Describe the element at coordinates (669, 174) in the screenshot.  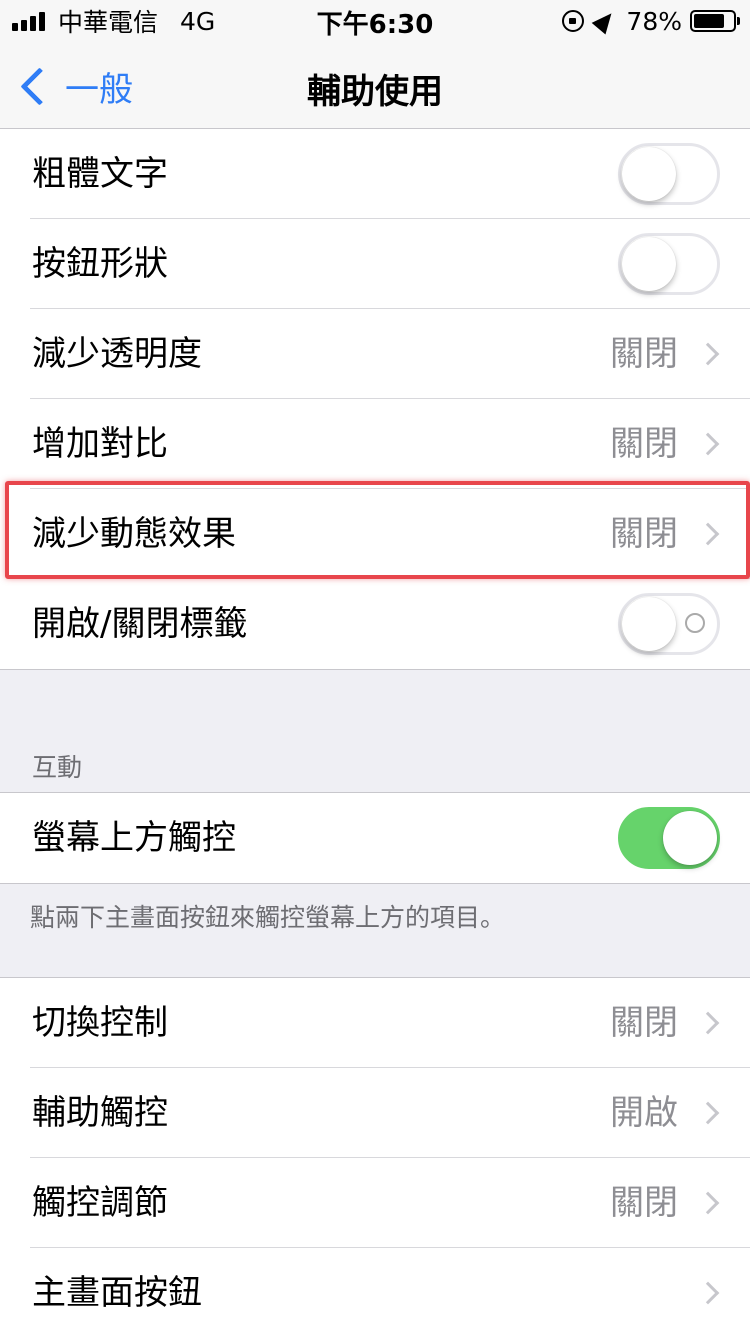
I see `bold-text-toggle` at that location.